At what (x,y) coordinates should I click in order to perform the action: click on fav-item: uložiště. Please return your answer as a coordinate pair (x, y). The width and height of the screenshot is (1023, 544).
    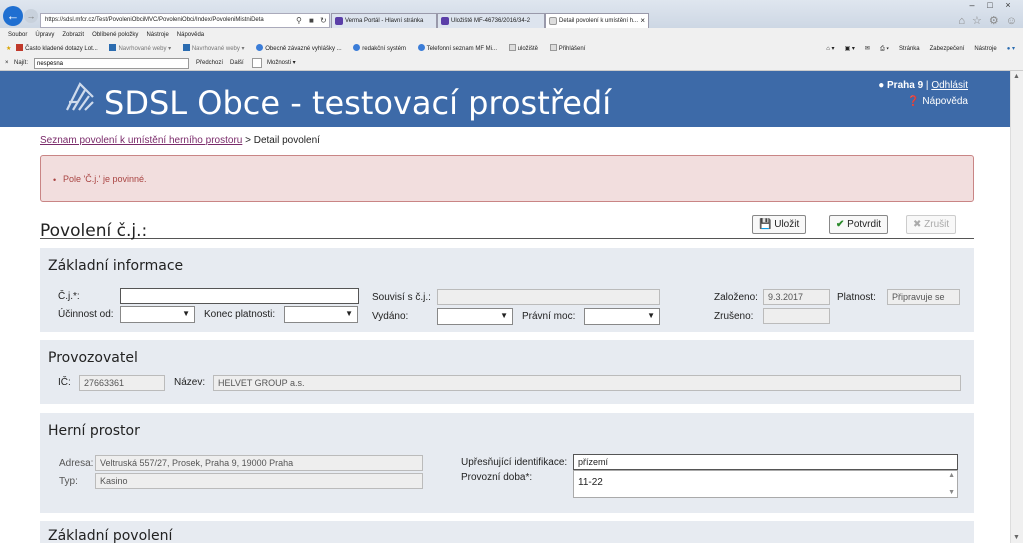
    Looking at the image, I should click on (523, 48).